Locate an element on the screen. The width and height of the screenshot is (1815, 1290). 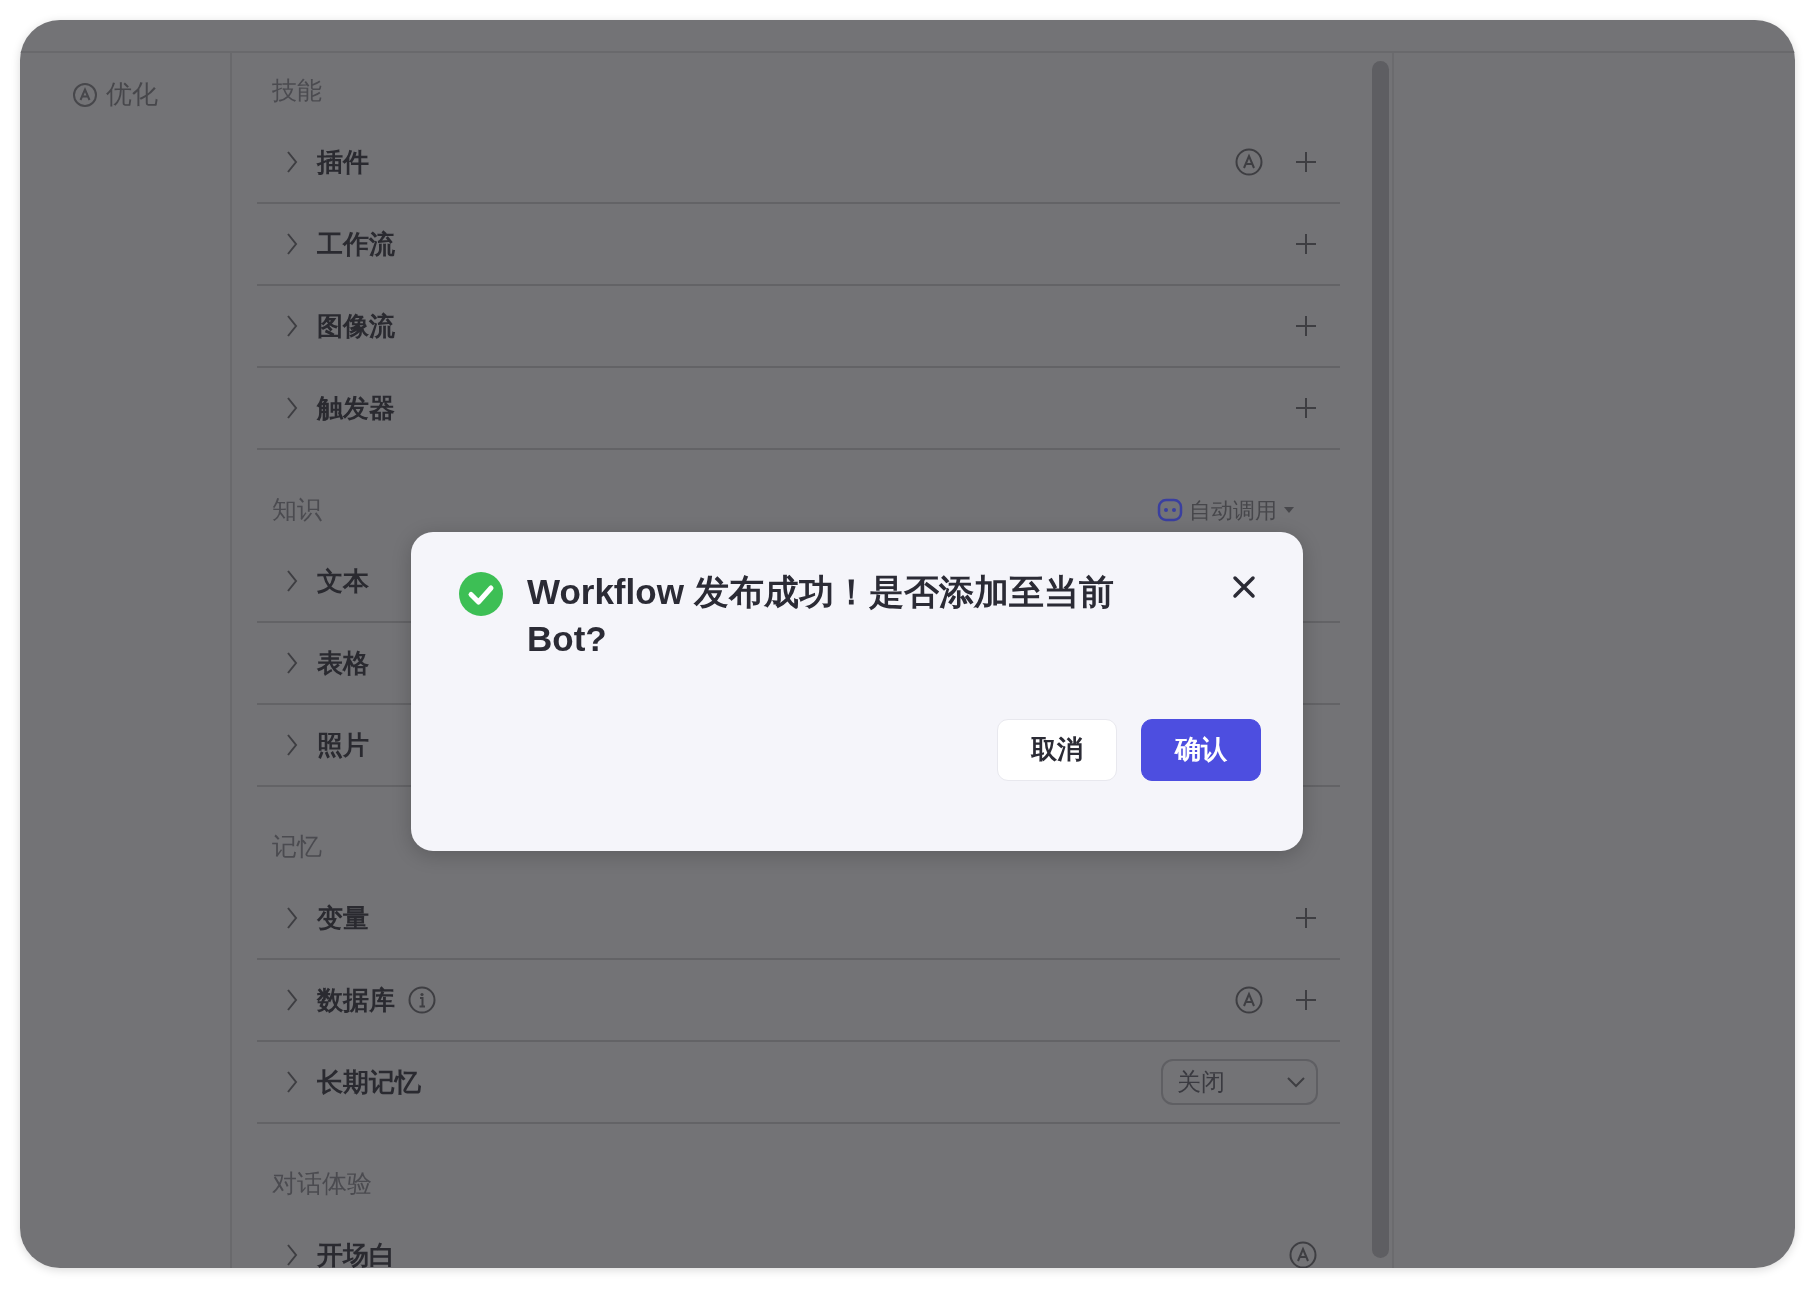
item-label: 开场白 is located at coordinates (356, 1251).